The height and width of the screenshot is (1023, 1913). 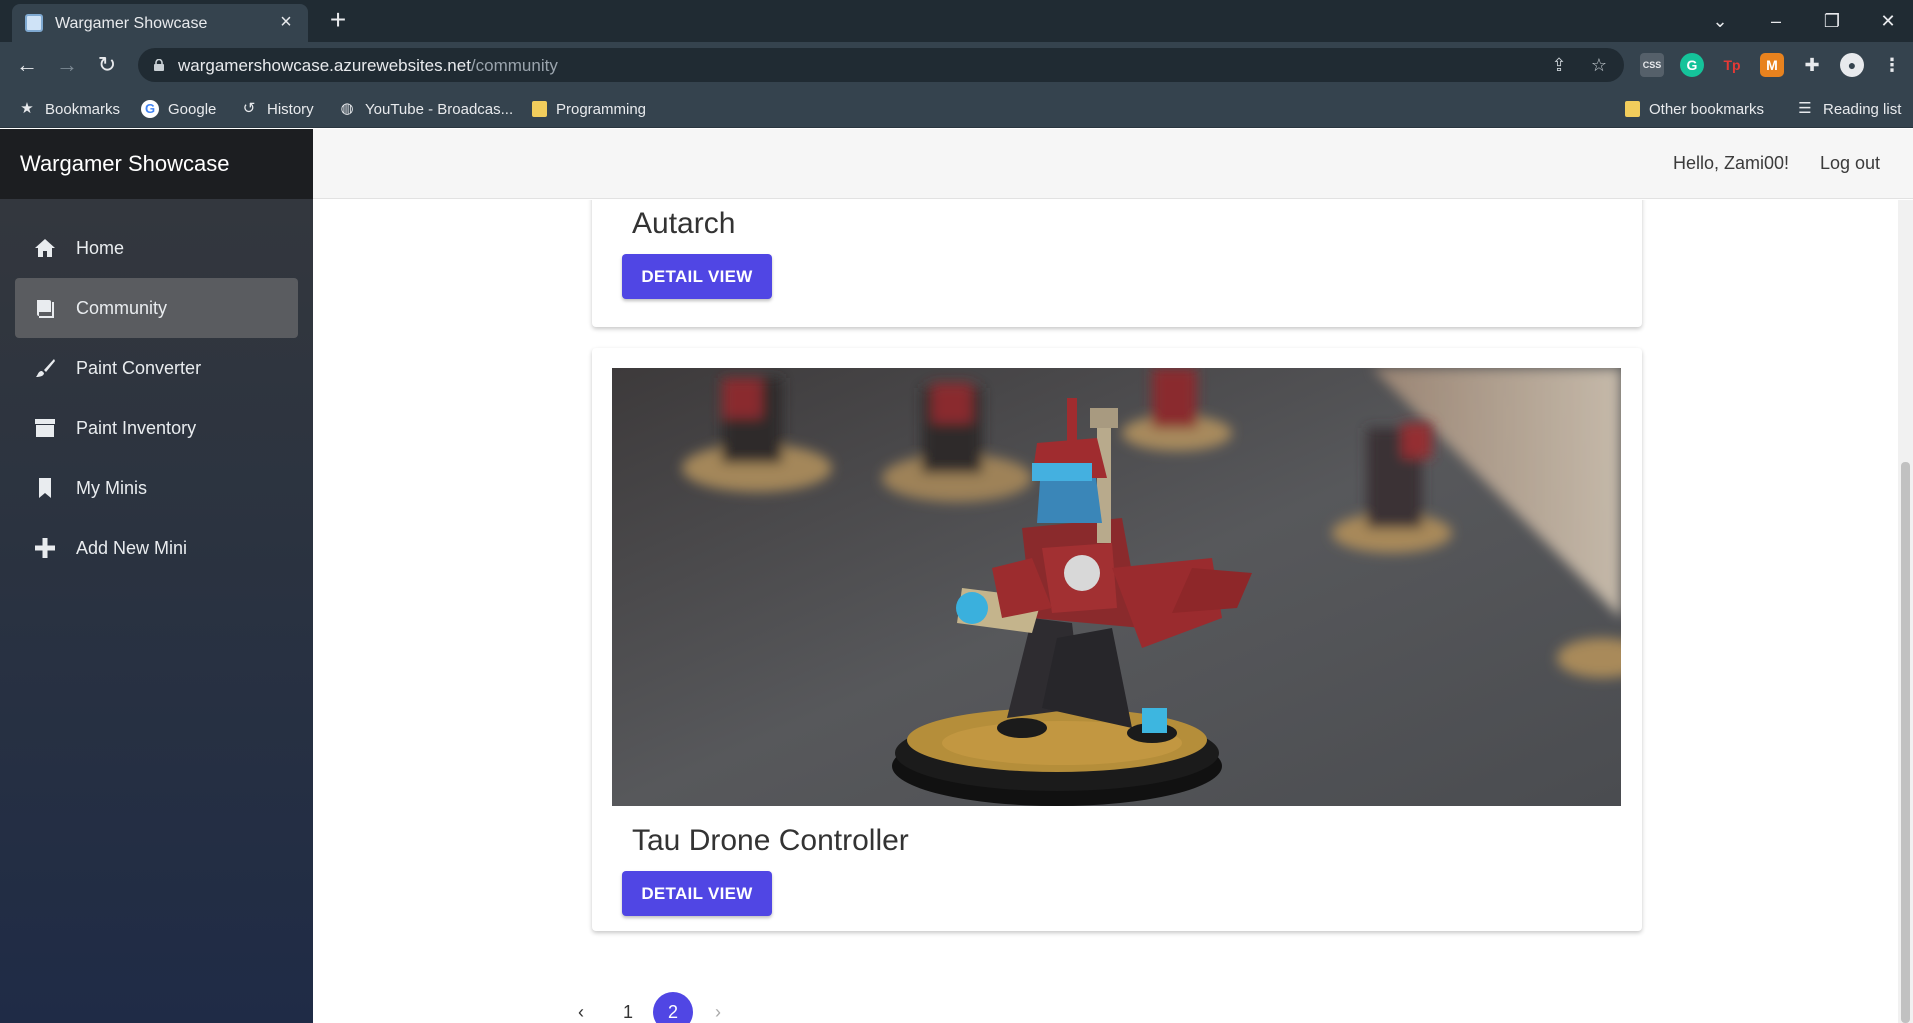 I want to click on back-arrow-icon: ←, so click(x=27, y=65).